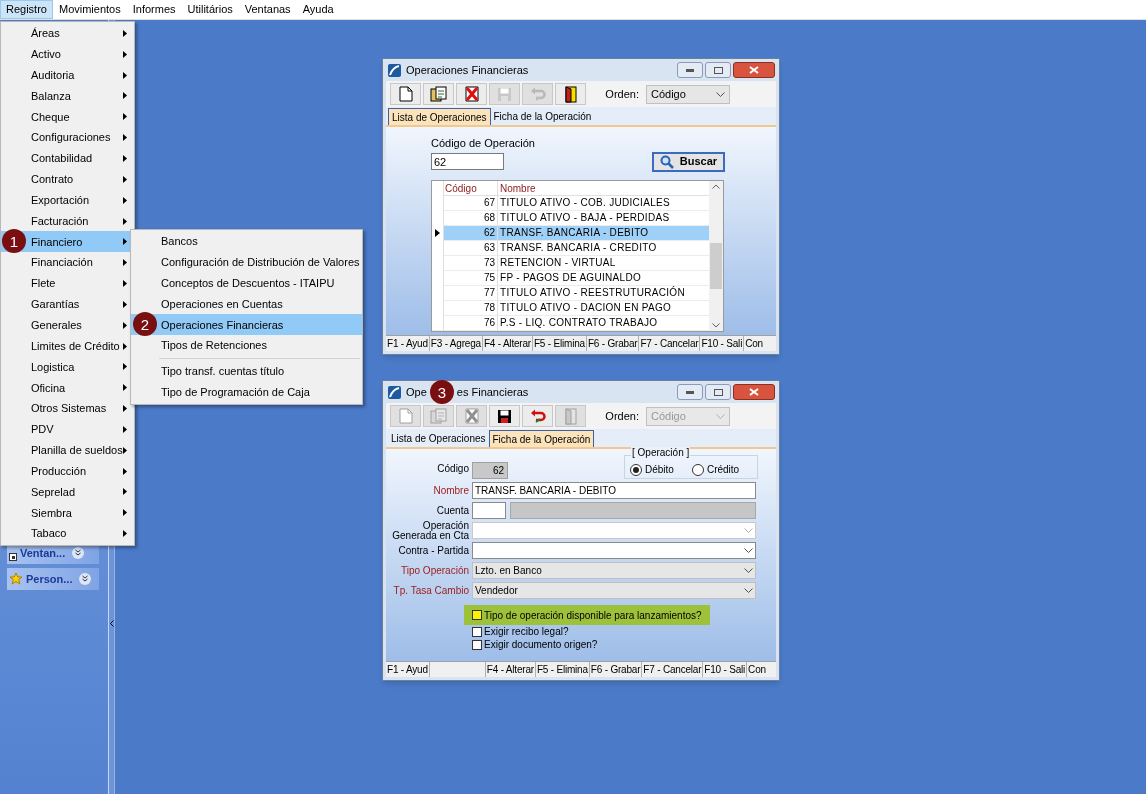 Image resolution: width=1146 pixels, height=794 pixels. Describe the element at coordinates (67, 263) in the screenshot. I see `menu-item: Financiación` at that location.